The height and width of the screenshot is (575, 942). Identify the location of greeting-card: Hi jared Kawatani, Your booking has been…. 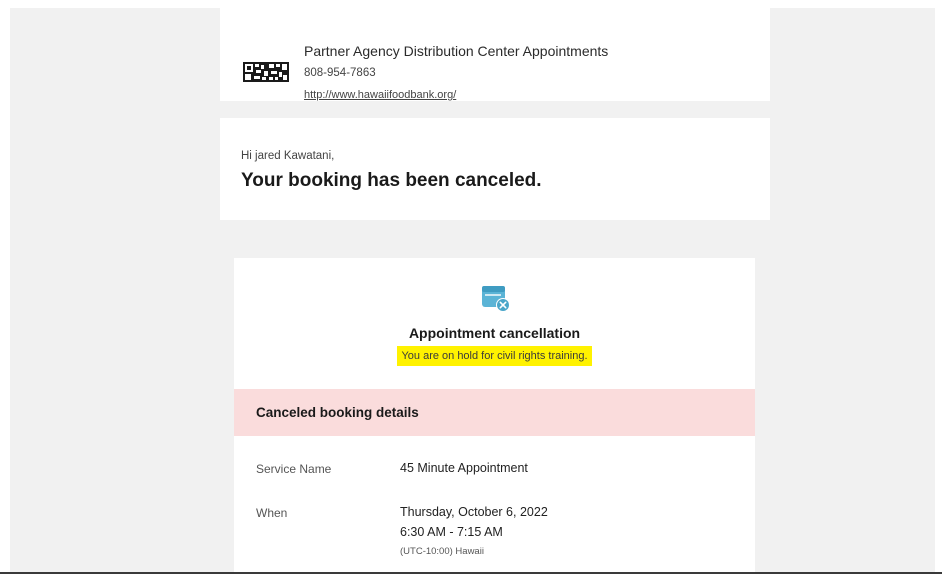
(495, 169).